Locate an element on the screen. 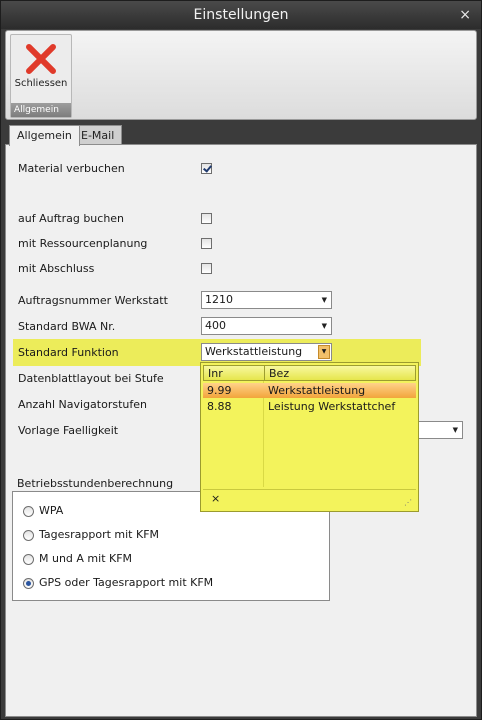  radio-gps is located at coordinates (28, 583).